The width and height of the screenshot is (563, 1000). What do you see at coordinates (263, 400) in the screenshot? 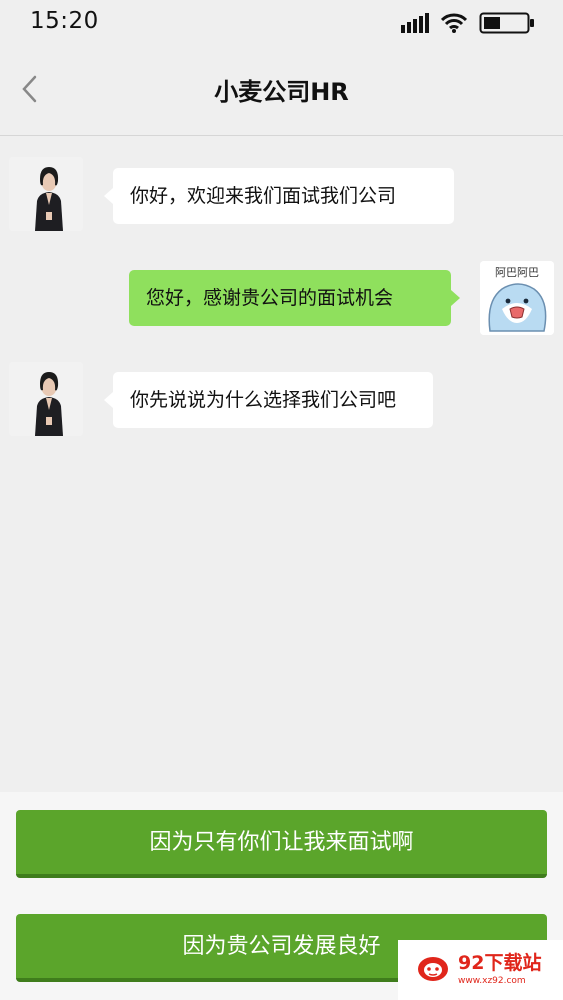
I see `message-text: 你先说说为什么选择我们公司吧` at bounding box center [263, 400].